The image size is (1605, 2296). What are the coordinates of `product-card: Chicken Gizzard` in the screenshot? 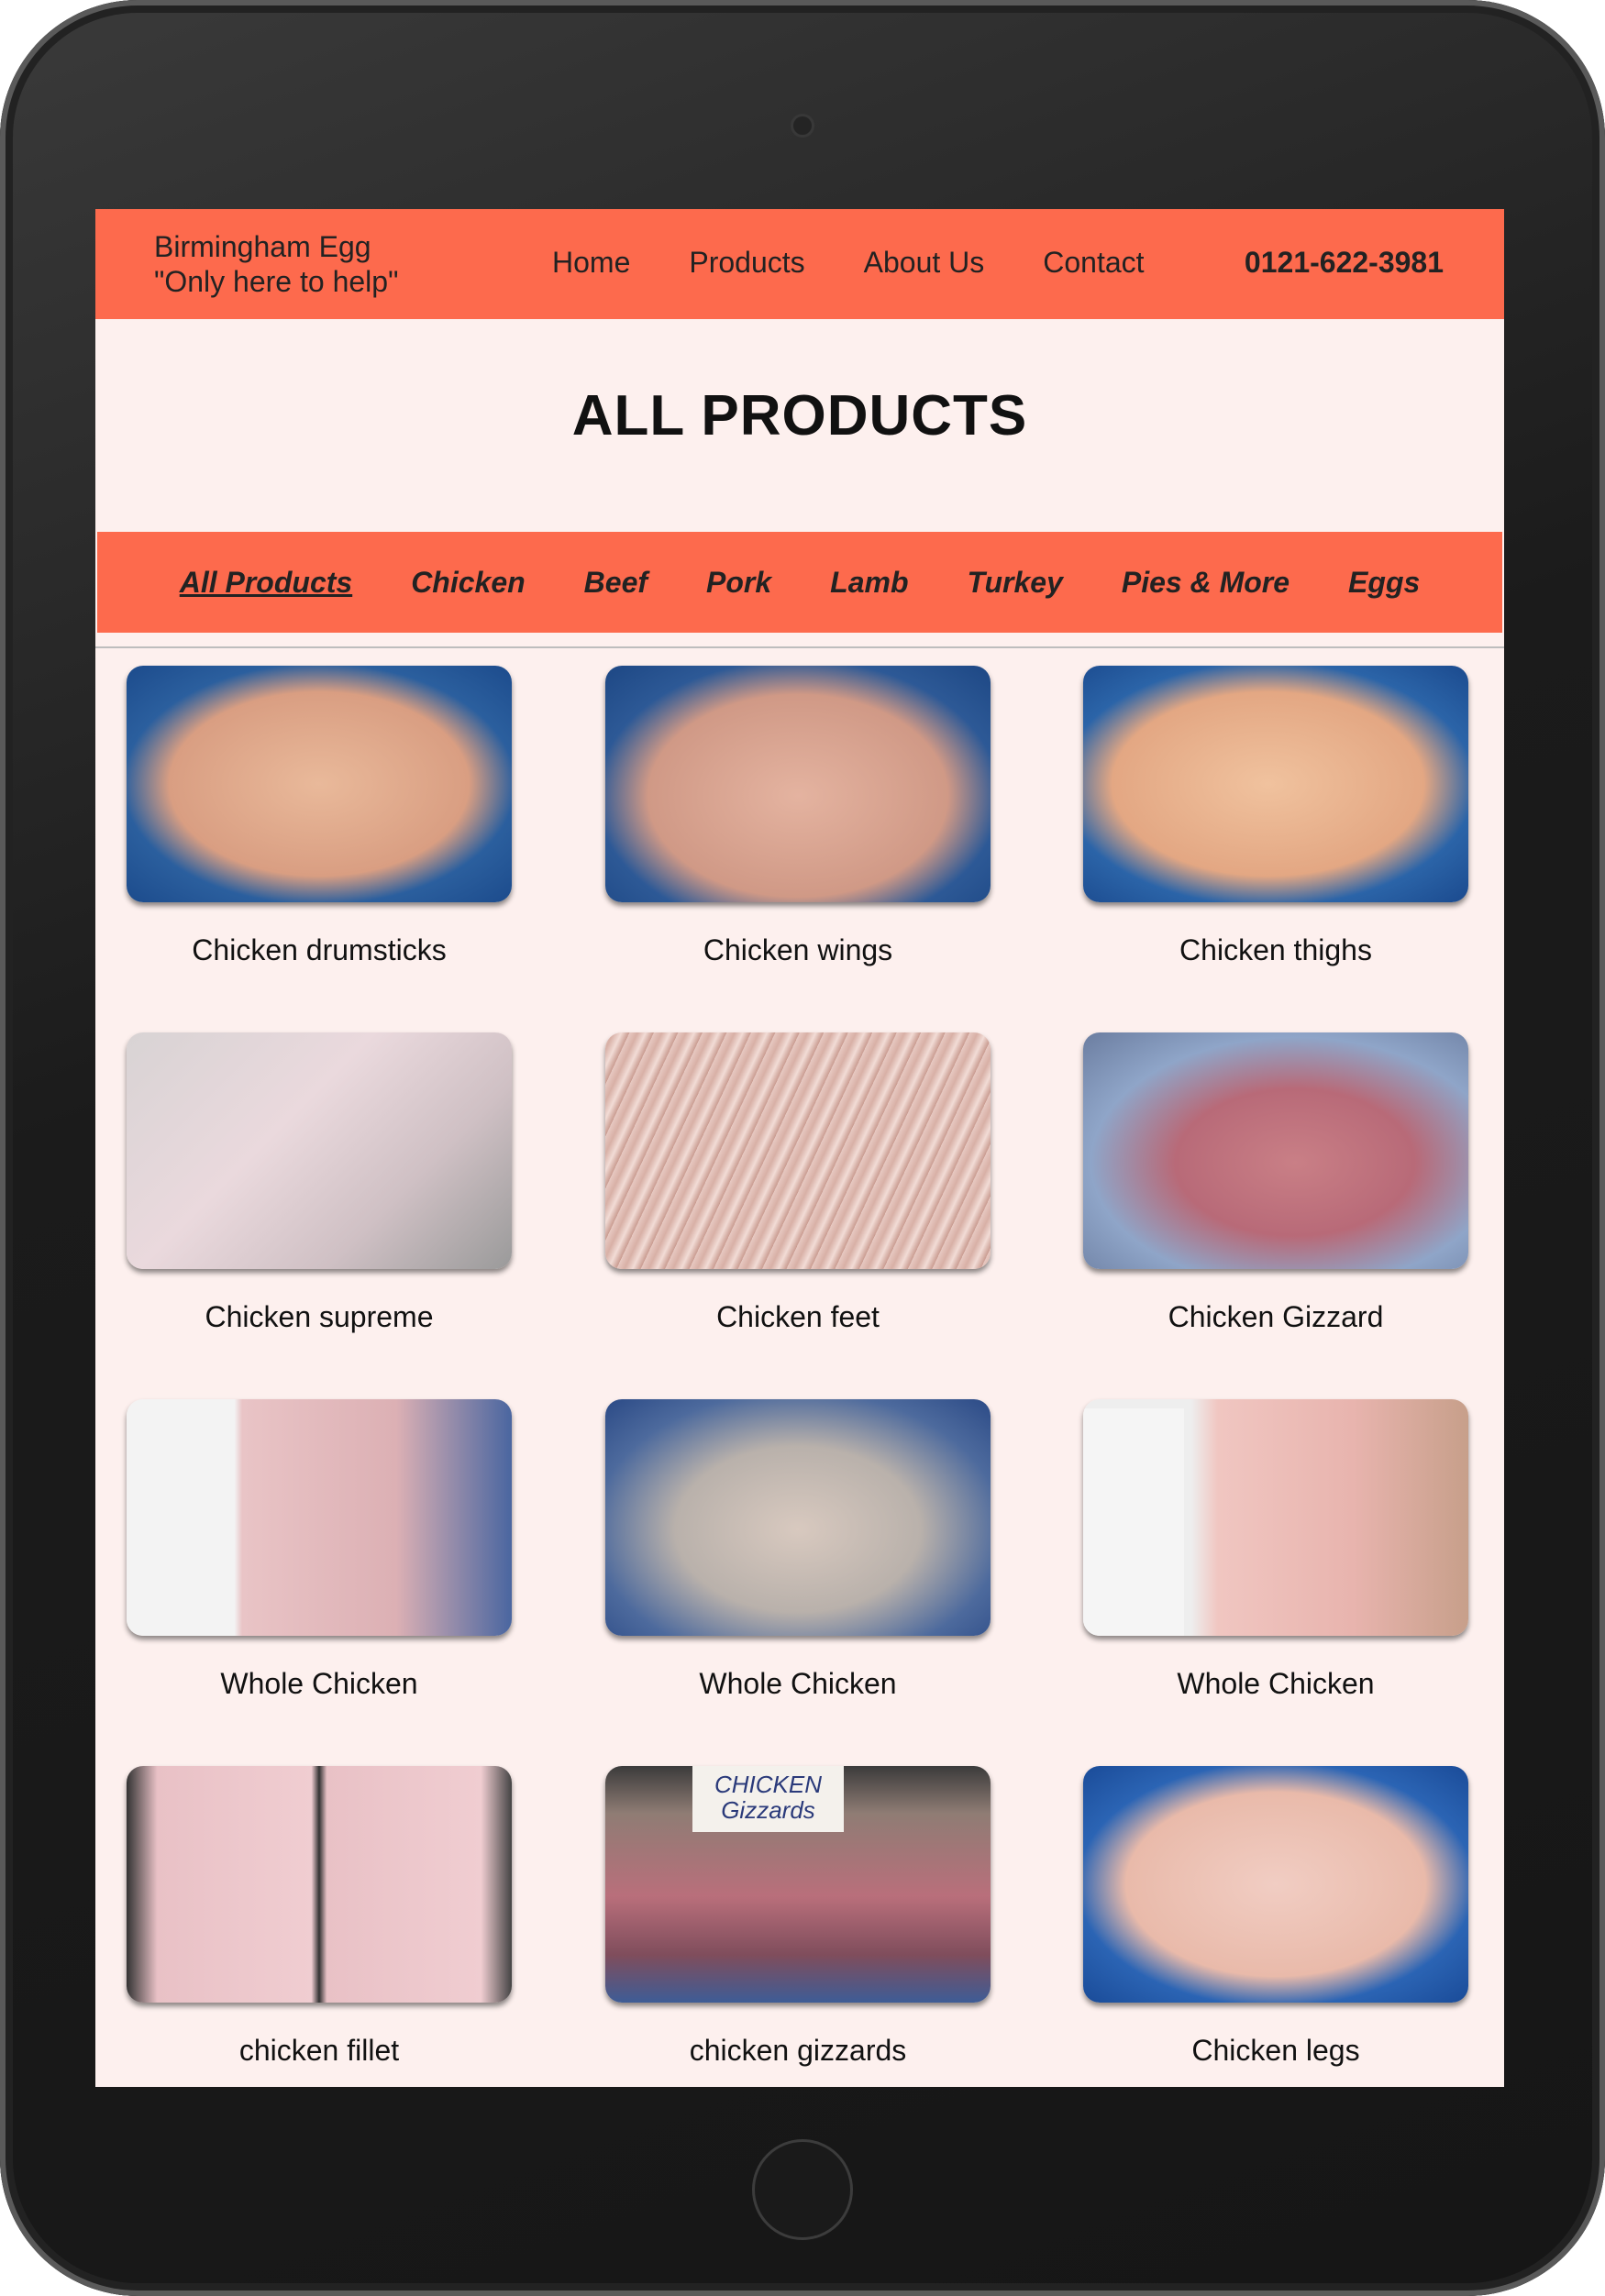 It's located at (1275, 1197).